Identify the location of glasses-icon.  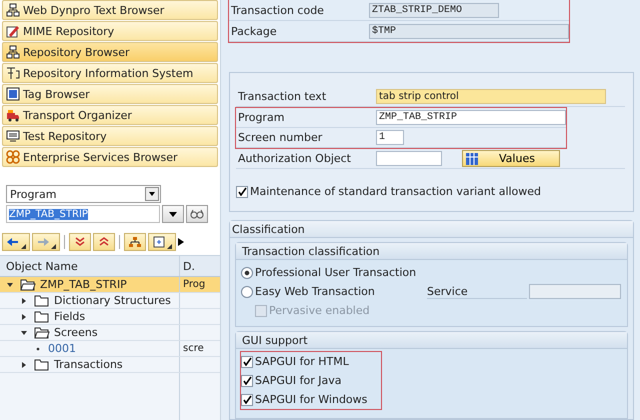
(197, 214).